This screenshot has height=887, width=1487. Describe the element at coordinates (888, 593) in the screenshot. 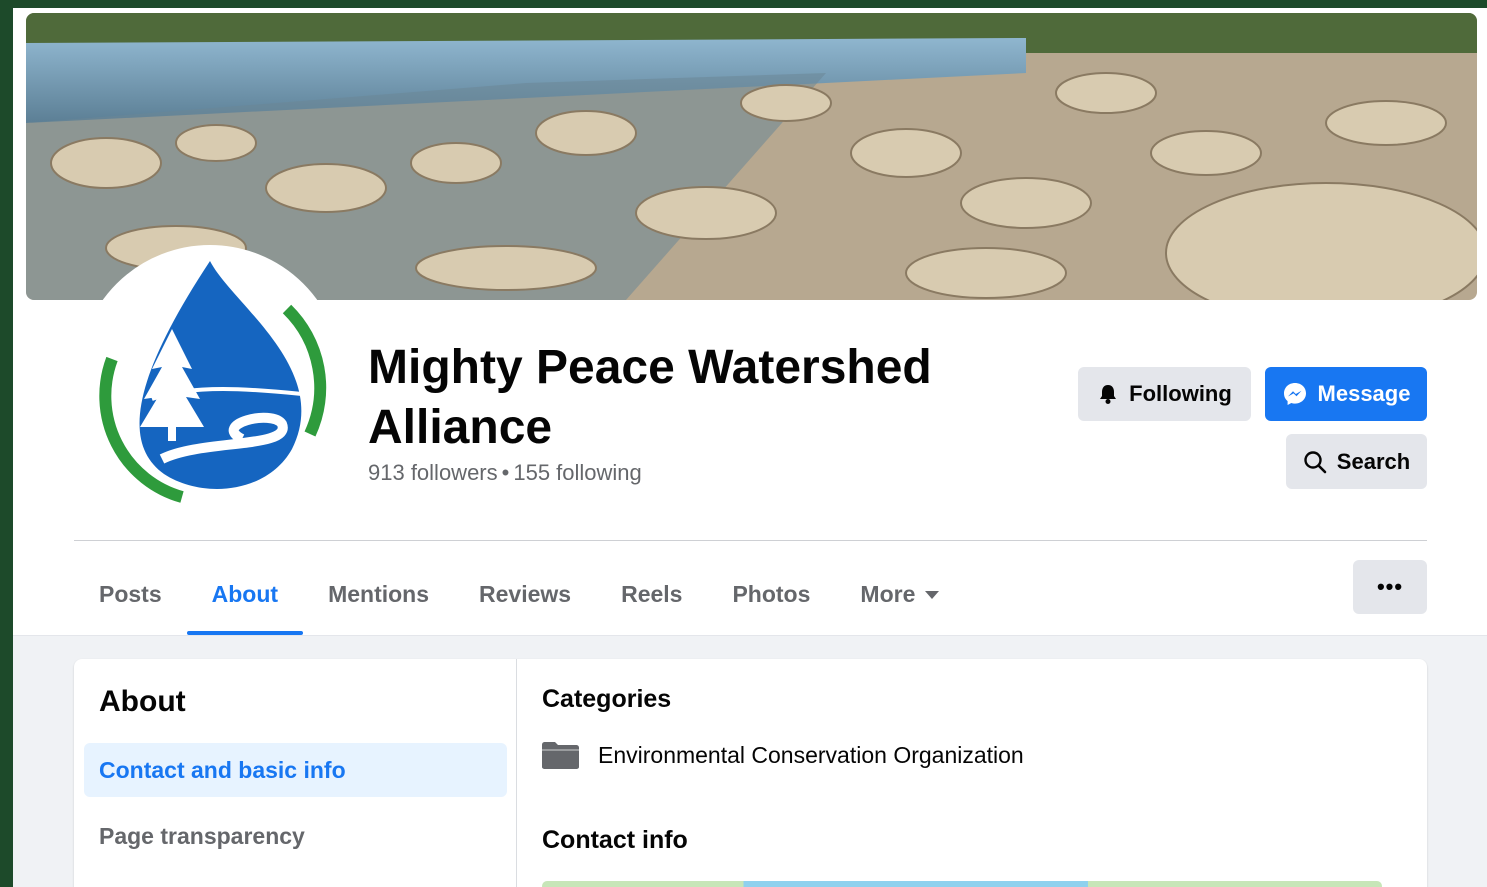

I see `tab-label: More` at that location.